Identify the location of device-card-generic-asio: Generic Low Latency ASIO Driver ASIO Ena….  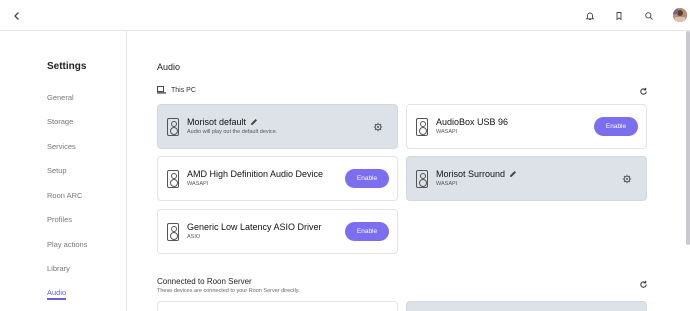
(277, 231).